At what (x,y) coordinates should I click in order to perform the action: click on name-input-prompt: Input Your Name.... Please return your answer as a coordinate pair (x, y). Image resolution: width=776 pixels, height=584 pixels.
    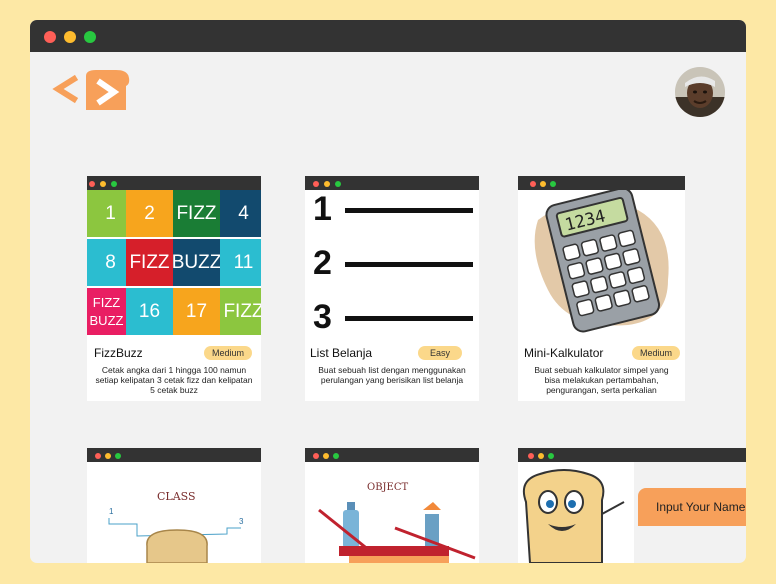
    Looking at the image, I should click on (692, 507).